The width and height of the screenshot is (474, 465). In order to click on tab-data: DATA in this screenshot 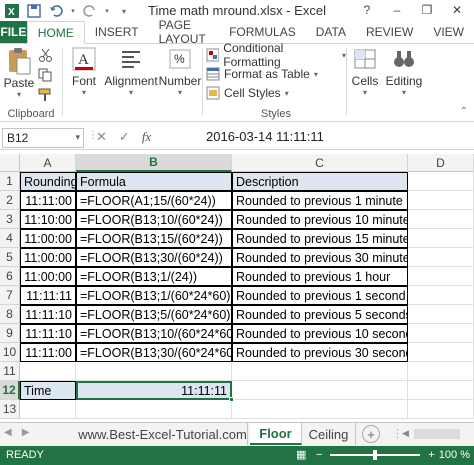, I will do `click(331, 32)`.